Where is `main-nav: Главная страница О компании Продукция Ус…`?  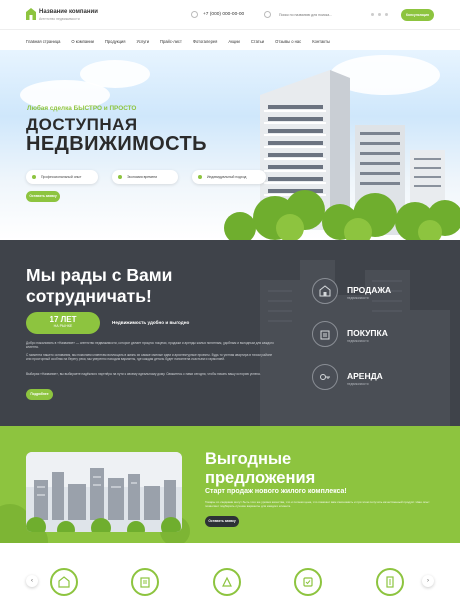 main-nav: Главная страница О компании Продукция Ус… is located at coordinates (178, 41).